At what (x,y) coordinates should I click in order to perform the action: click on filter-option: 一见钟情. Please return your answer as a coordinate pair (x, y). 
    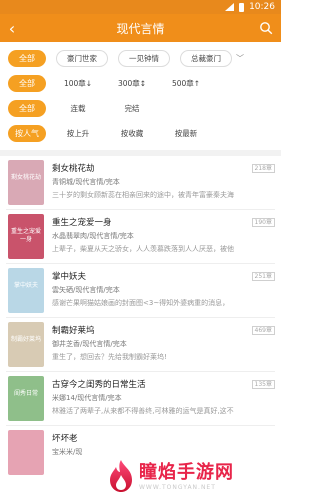
    Looking at the image, I should click on (144, 58).